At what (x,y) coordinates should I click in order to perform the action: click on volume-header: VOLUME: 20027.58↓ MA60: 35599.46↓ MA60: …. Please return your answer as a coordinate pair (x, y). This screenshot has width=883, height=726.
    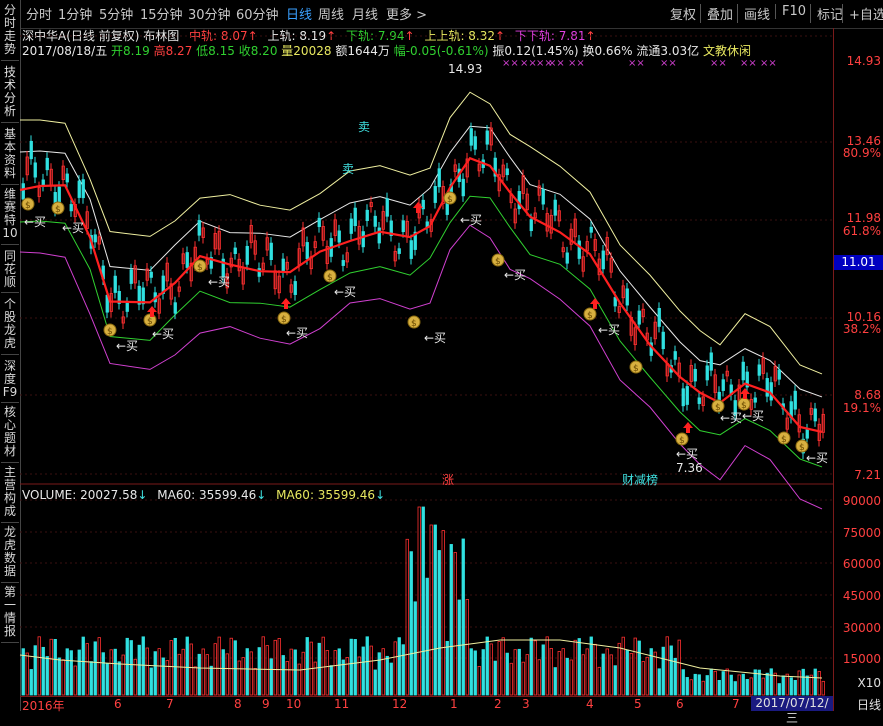
    Looking at the image, I should click on (204, 495).